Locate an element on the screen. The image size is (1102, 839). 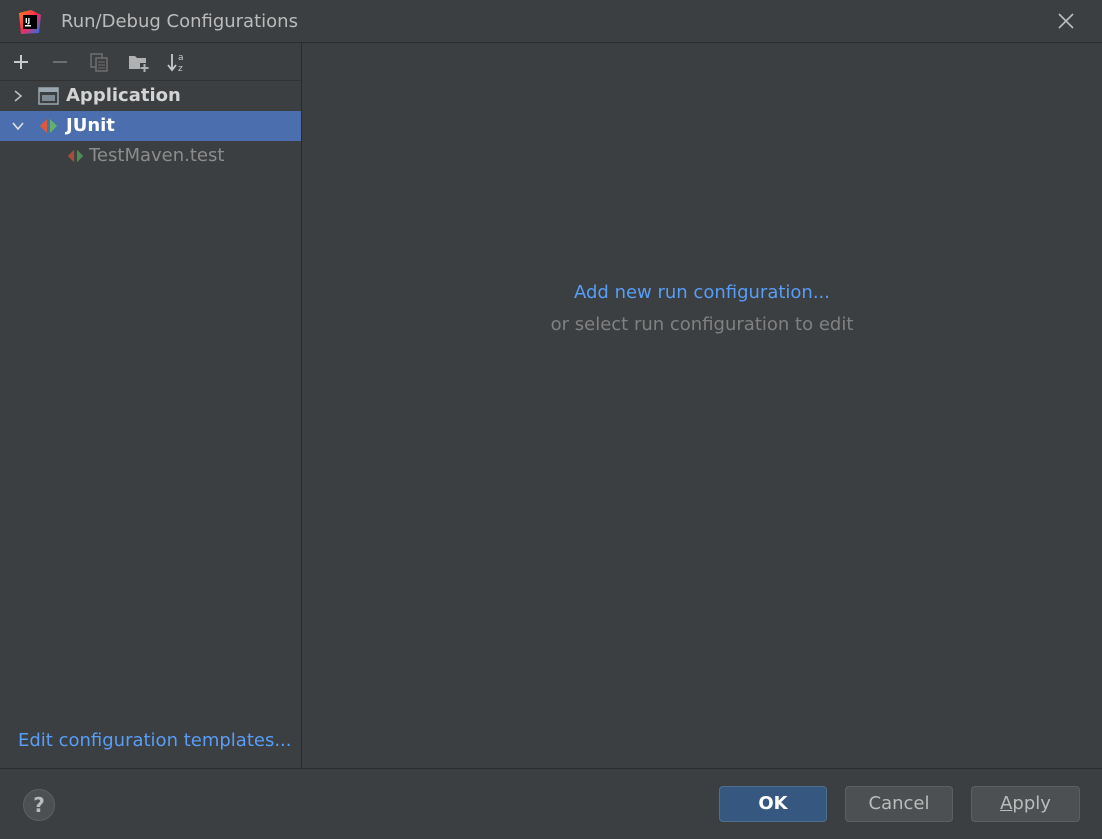
chevron-right-icon is located at coordinates (18, 96).